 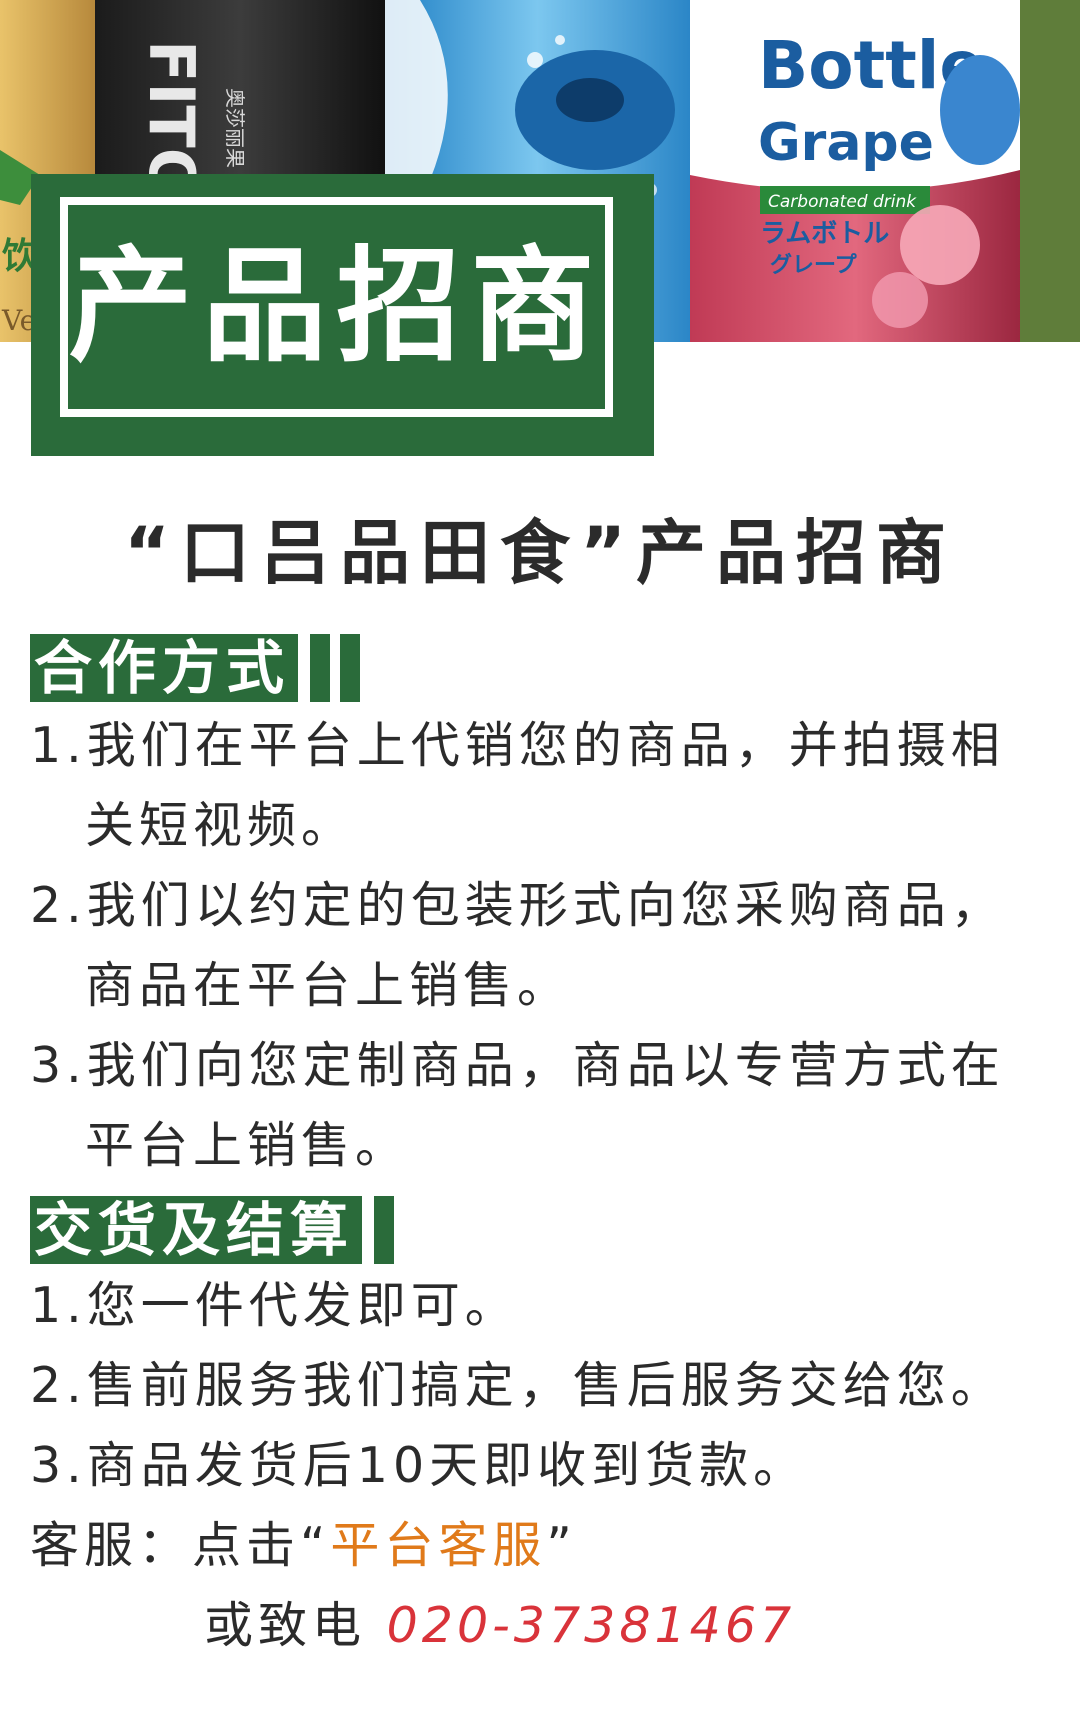 I want to click on list-item-text: 售前服务我们搞定，售后服务交给您。, so click(x=545, y=1385).